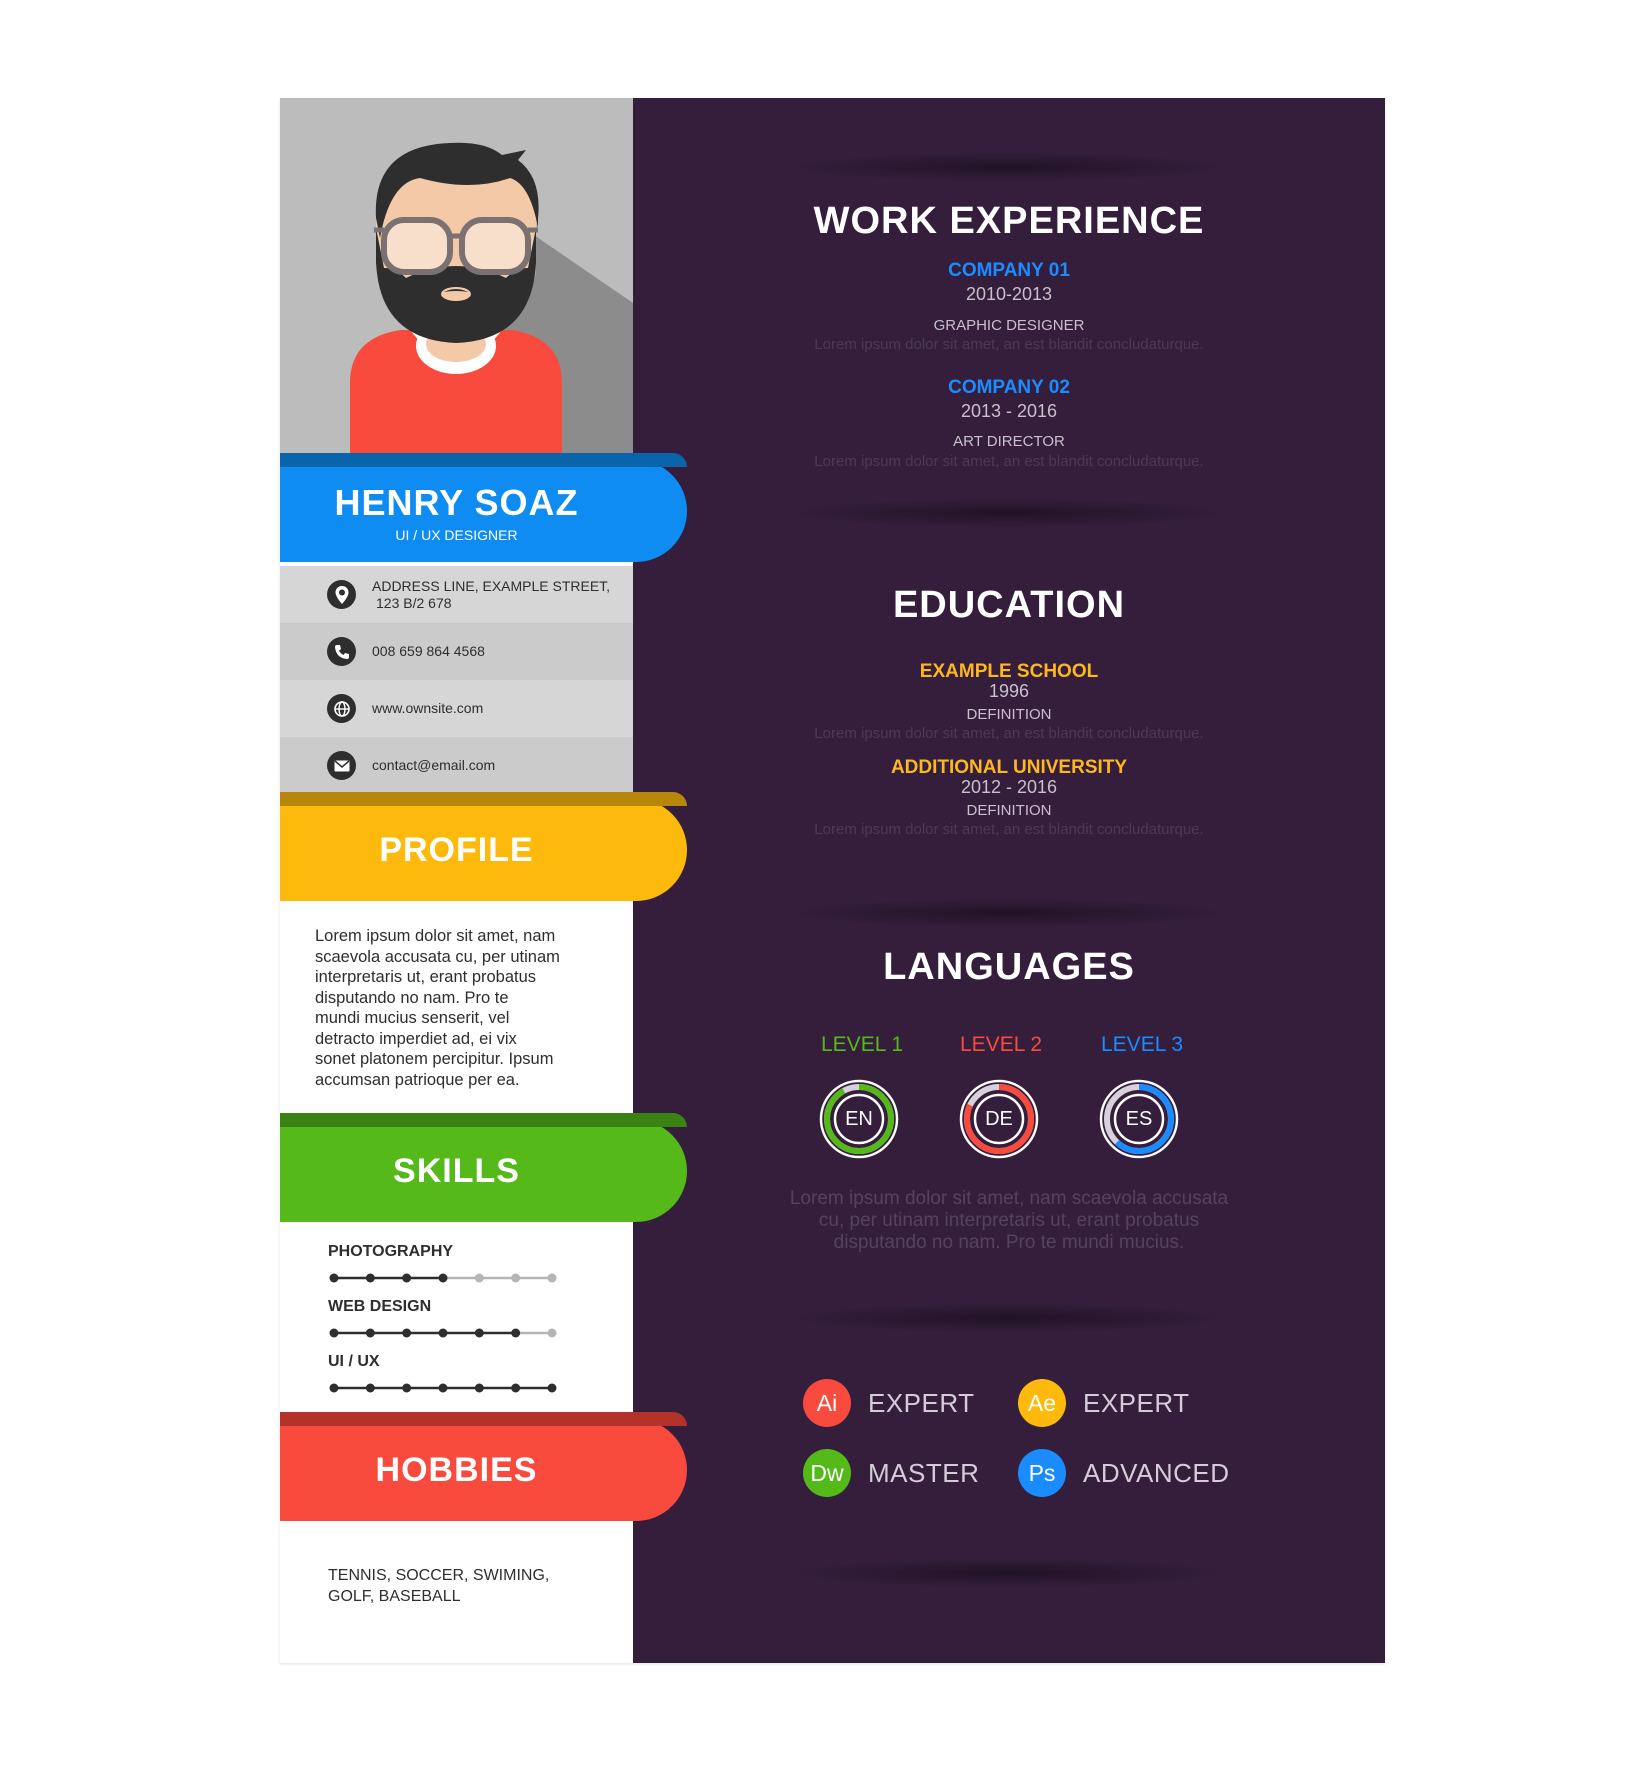 The image size is (1650, 1777). Describe the element at coordinates (456, 1171) in the screenshot. I see `skills-heading: SKILLS` at that location.